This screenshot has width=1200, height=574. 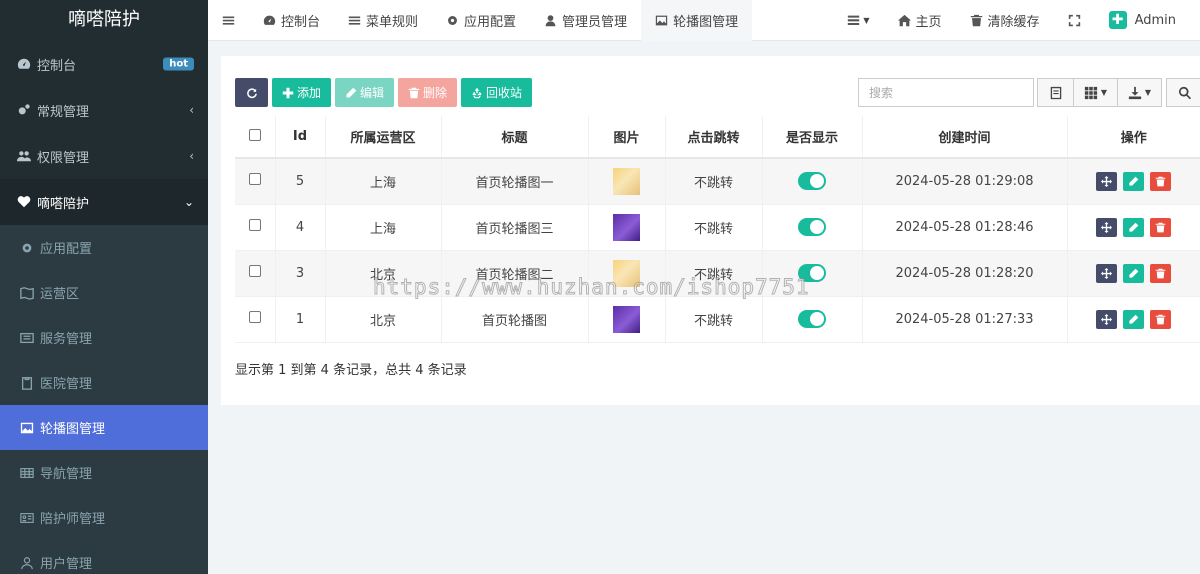 I want to click on export-button: ▼, so click(x=1139, y=92).